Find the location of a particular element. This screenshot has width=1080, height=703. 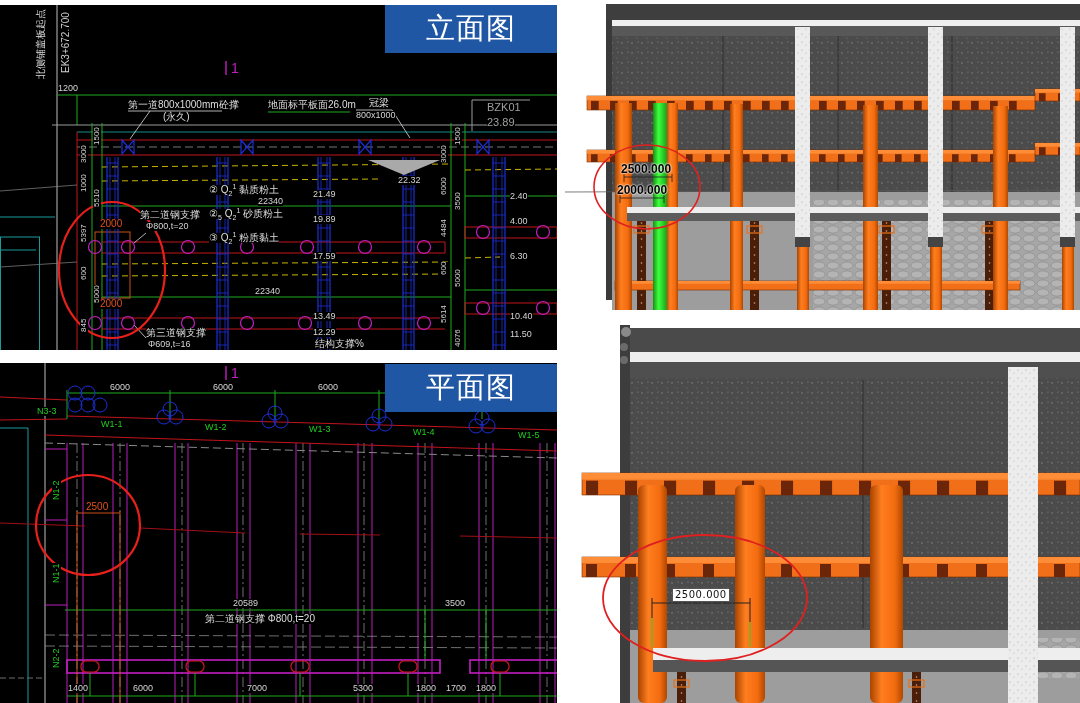

elevation-label: 22.32 is located at coordinates (409, 180).